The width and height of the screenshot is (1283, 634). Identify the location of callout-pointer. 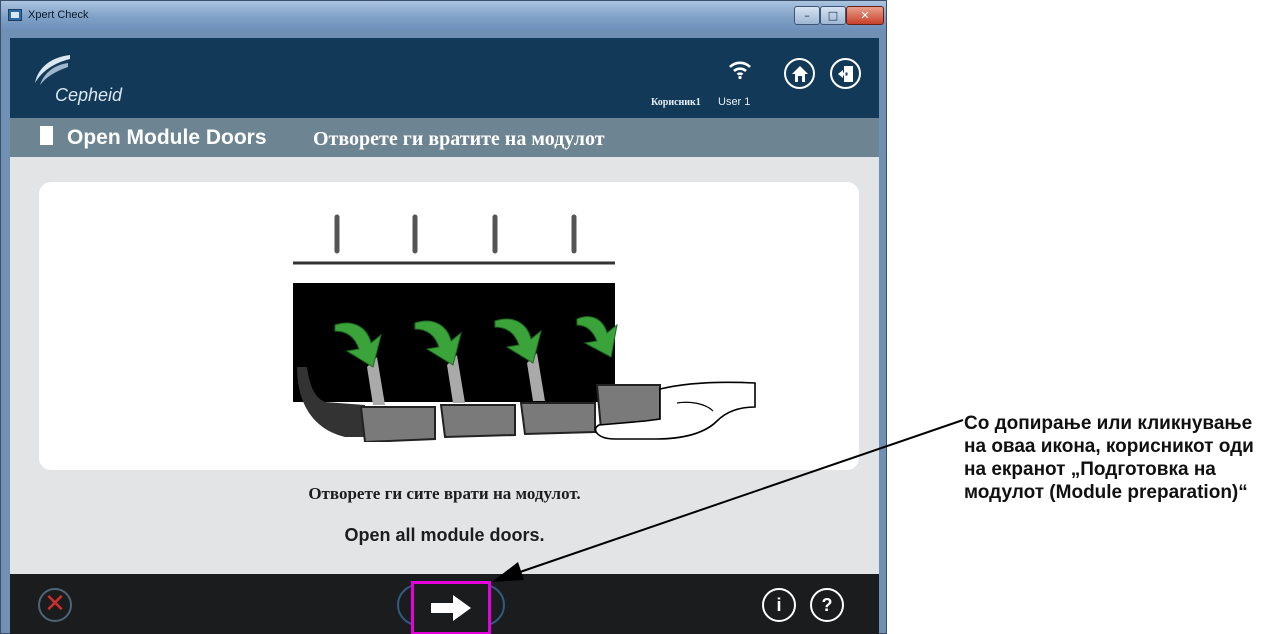
(728, 500).